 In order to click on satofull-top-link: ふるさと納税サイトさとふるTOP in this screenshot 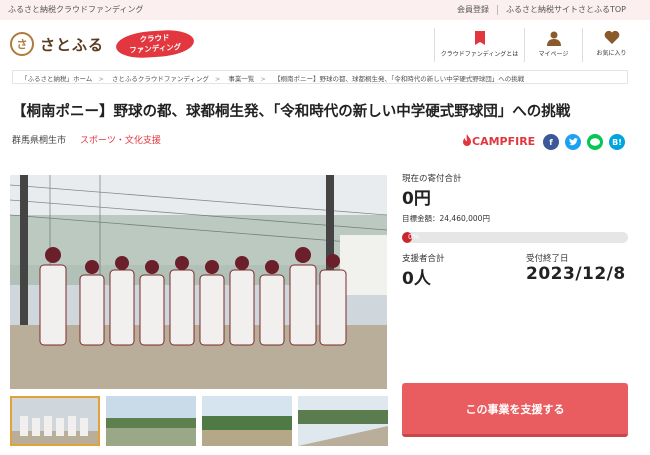, I will do `click(566, 9)`.